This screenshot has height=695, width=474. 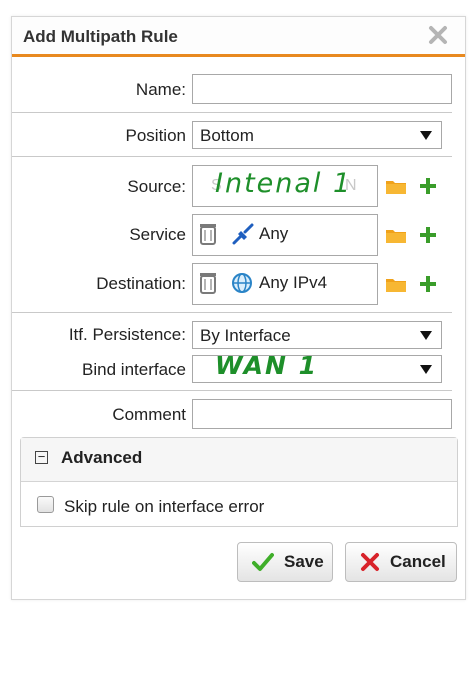 What do you see at coordinates (263, 562) in the screenshot?
I see `checkmark-icon` at bounding box center [263, 562].